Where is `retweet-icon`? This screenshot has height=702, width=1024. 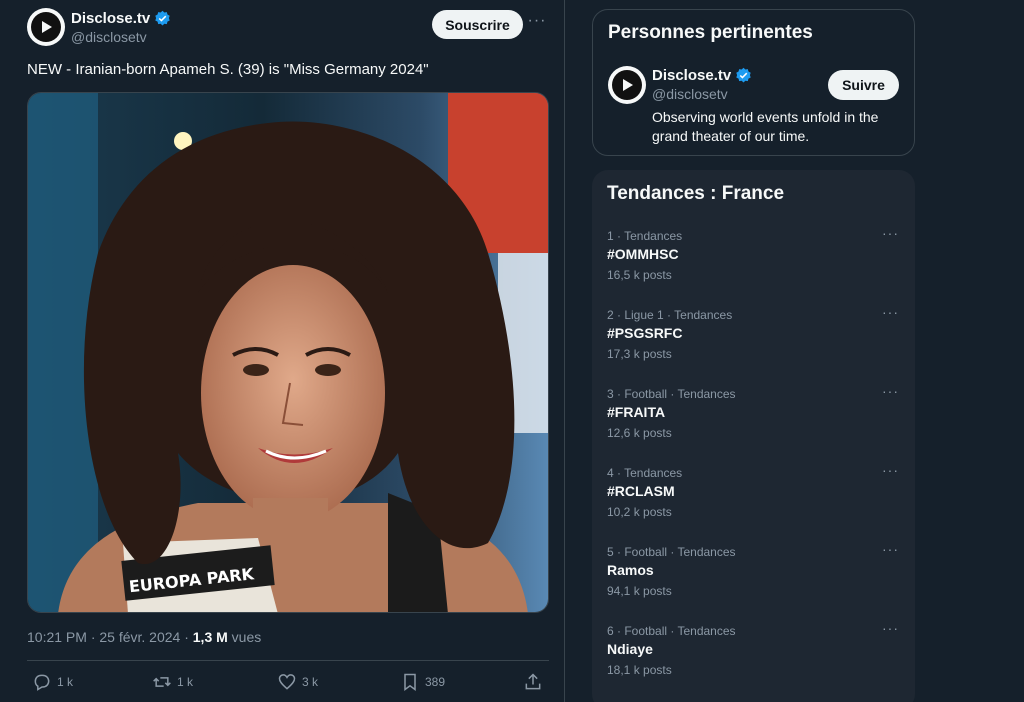 retweet-icon is located at coordinates (162, 682).